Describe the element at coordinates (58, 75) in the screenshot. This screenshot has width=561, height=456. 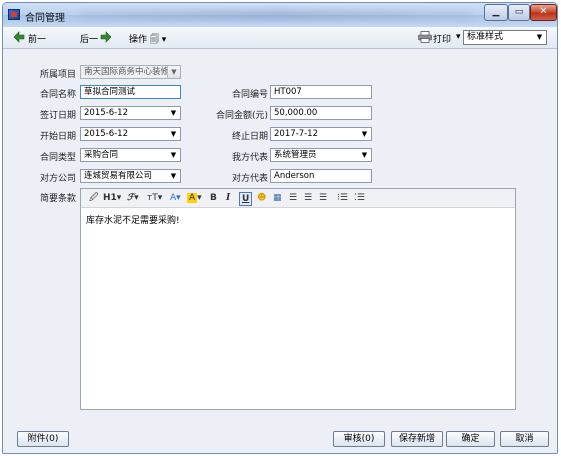
I see `project-label: 所属项目` at that location.